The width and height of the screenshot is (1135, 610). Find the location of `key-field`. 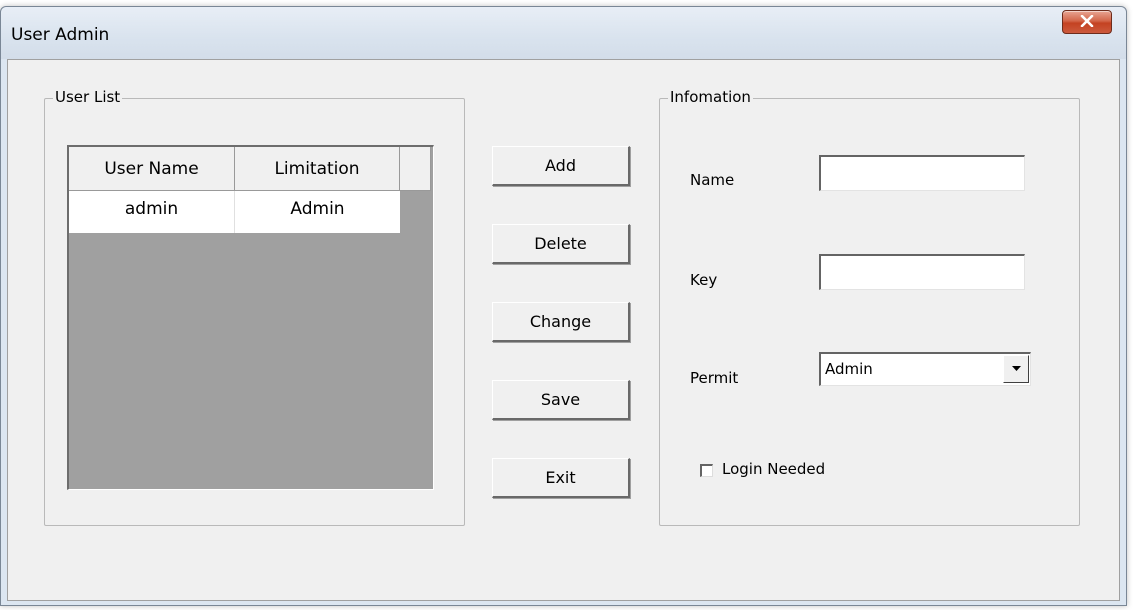

key-field is located at coordinates (922, 272).